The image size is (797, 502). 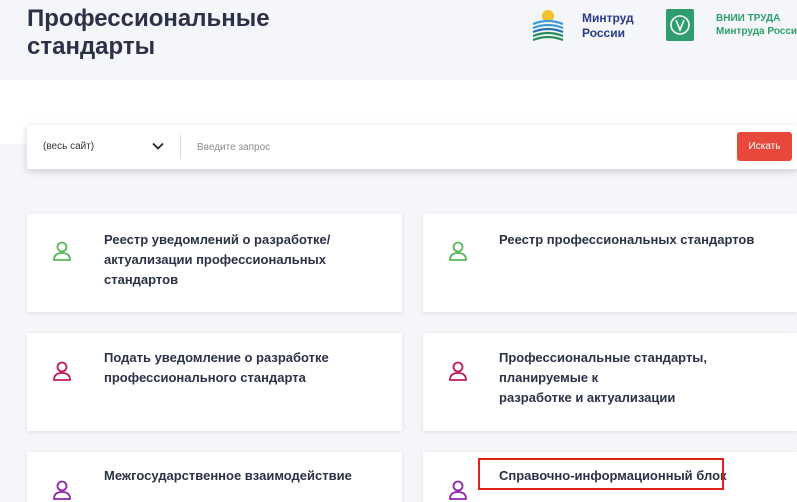 I want to click on site-title-line2: стандарты, so click(x=91, y=46).